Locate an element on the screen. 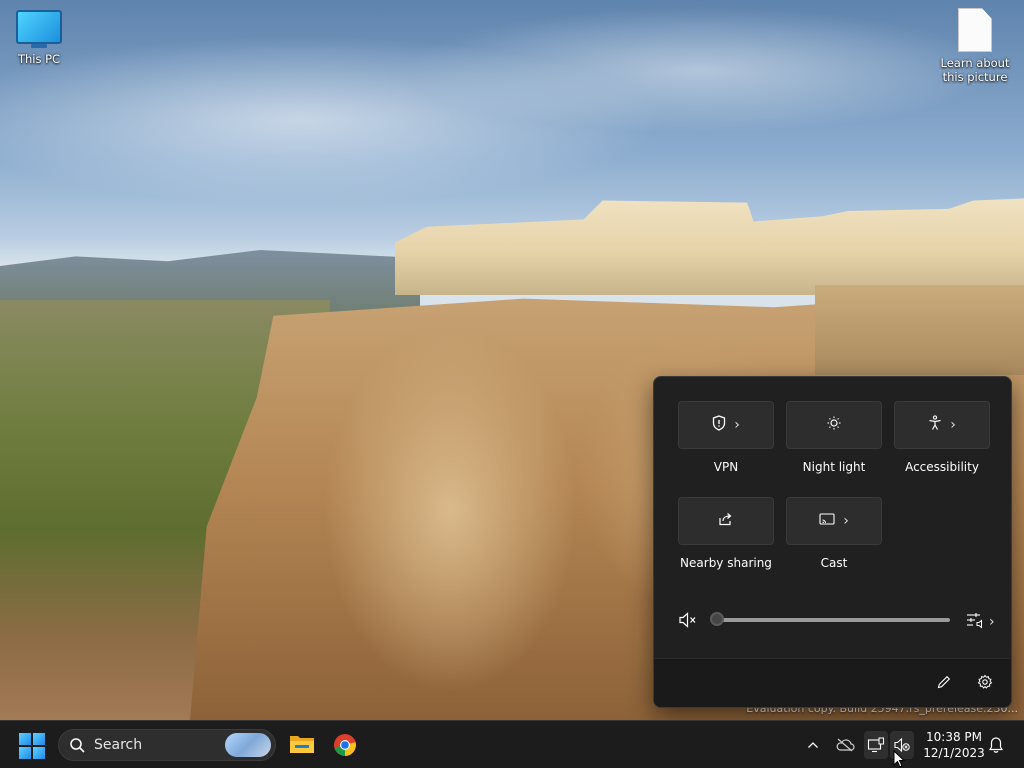  clock-time: 10:38 PM is located at coordinates (954, 737).